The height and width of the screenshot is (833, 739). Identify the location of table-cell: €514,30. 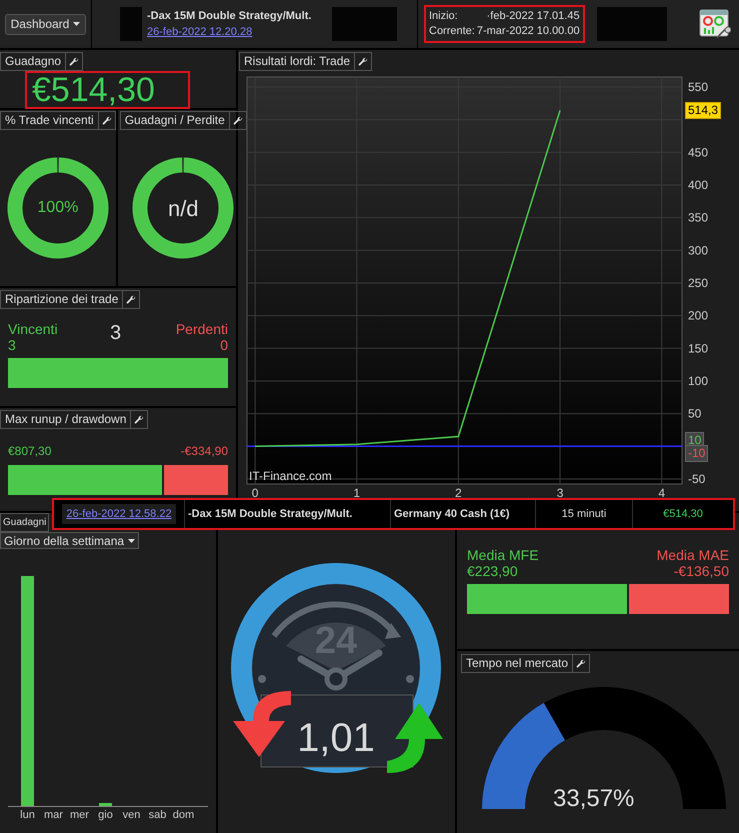
(682, 514).